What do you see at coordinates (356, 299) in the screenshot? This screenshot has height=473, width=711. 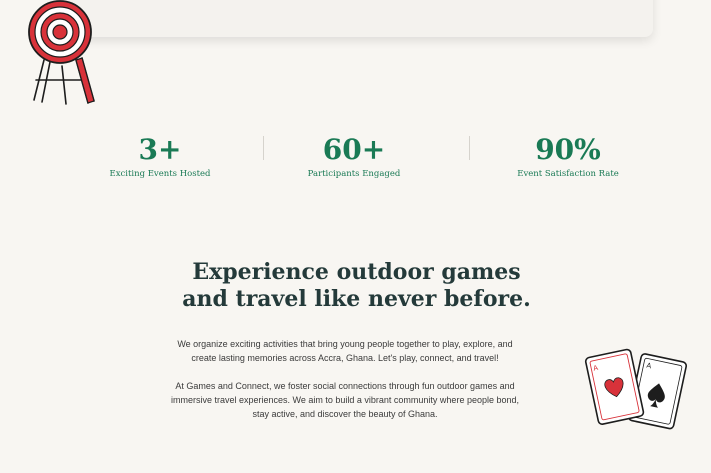 I see `headline-line: and travel like never before.` at bounding box center [356, 299].